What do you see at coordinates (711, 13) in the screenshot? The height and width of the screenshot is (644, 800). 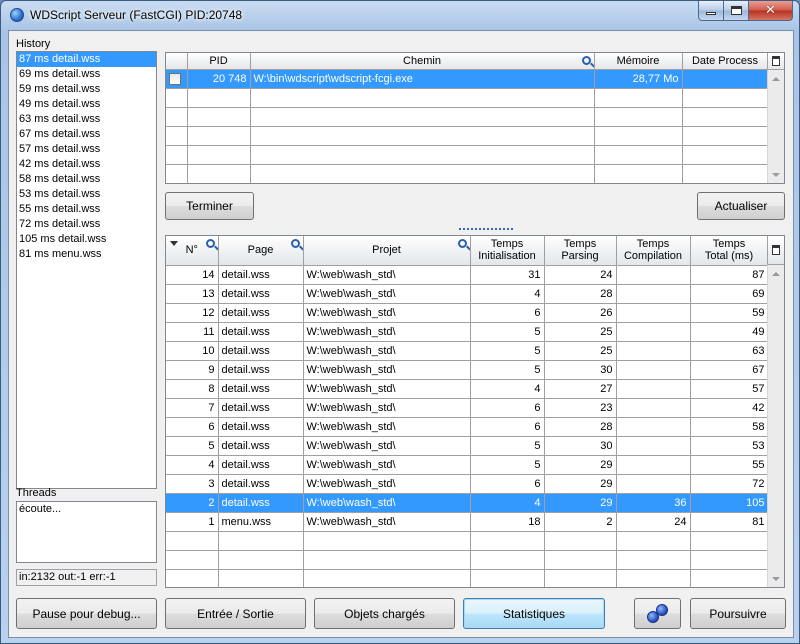 I see `minimize-icon` at bounding box center [711, 13].